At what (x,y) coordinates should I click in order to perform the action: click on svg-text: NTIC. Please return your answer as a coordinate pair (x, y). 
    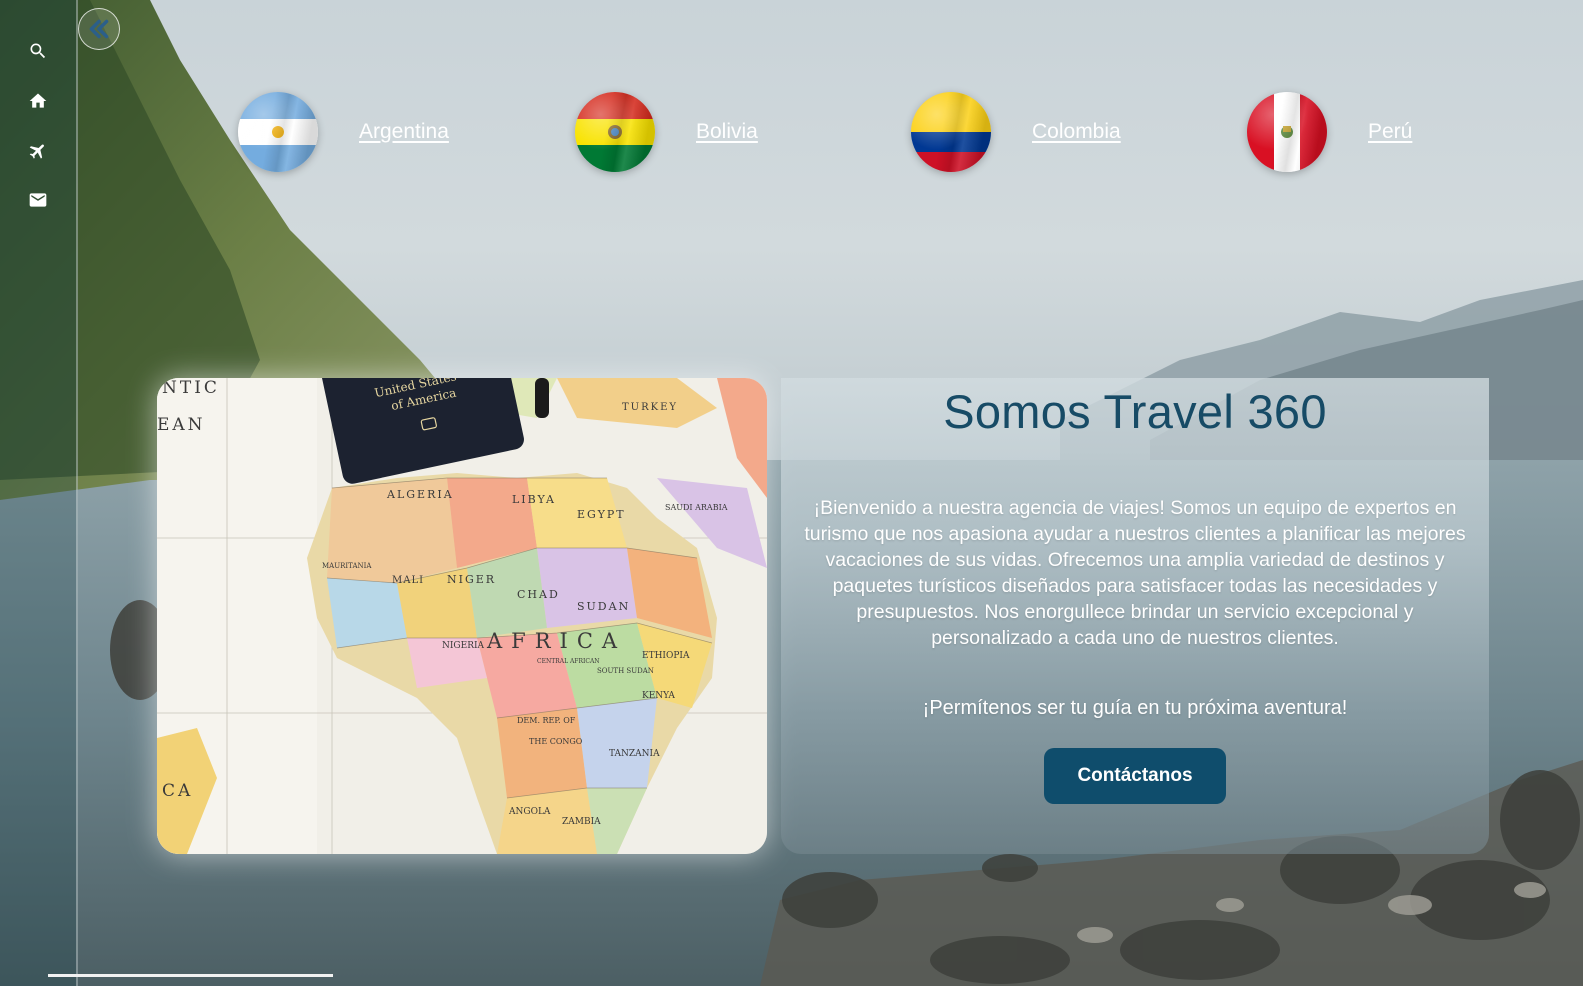
    Looking at the image, I should click on (191, 388).